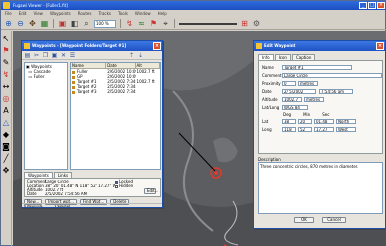 Image resolution: width=386 pixels, height=246 pixels. Describe the element at coordinates (45, 55) in the screenshot. I see `copy-icon: ❐` at that location.